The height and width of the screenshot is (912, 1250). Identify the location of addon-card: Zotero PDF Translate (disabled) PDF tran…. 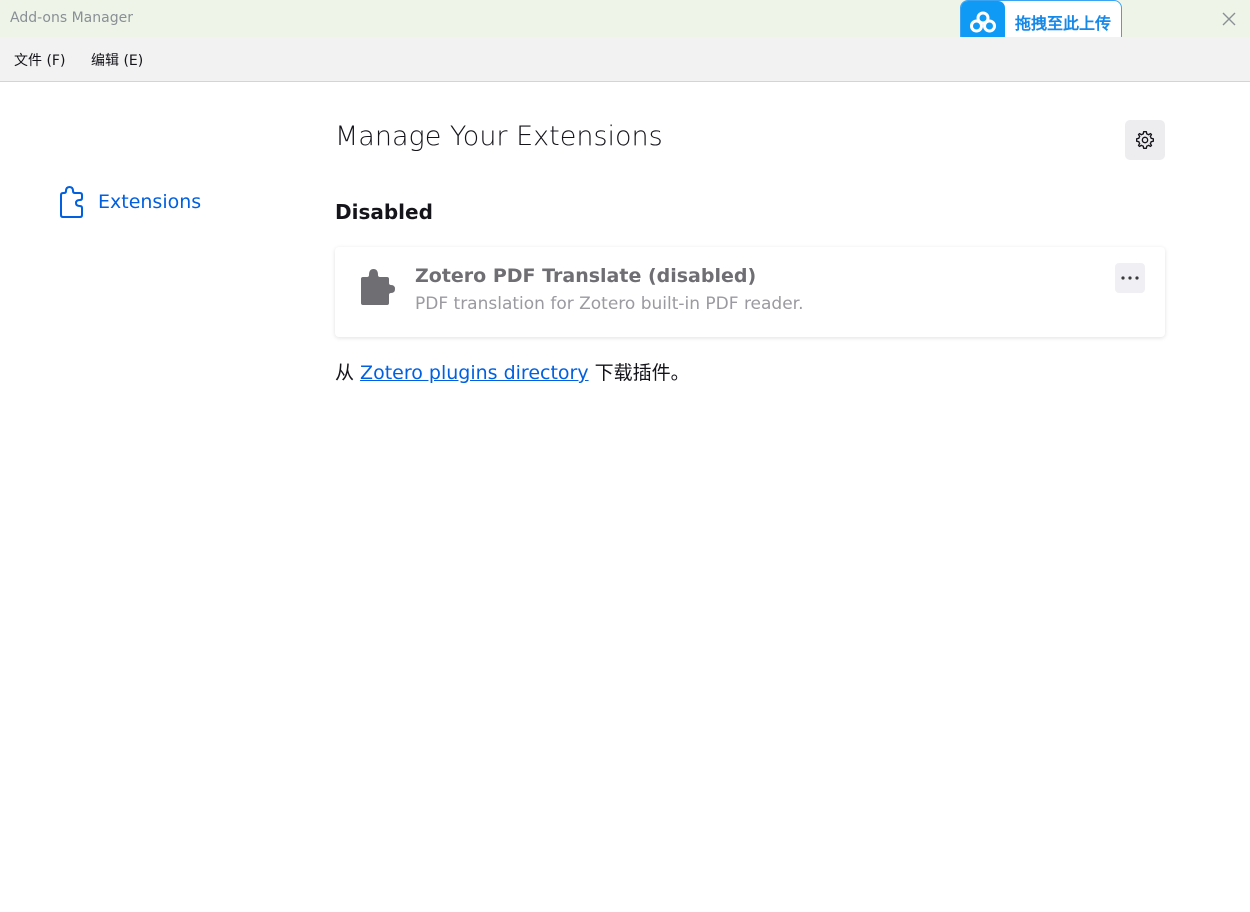
(750, 292).